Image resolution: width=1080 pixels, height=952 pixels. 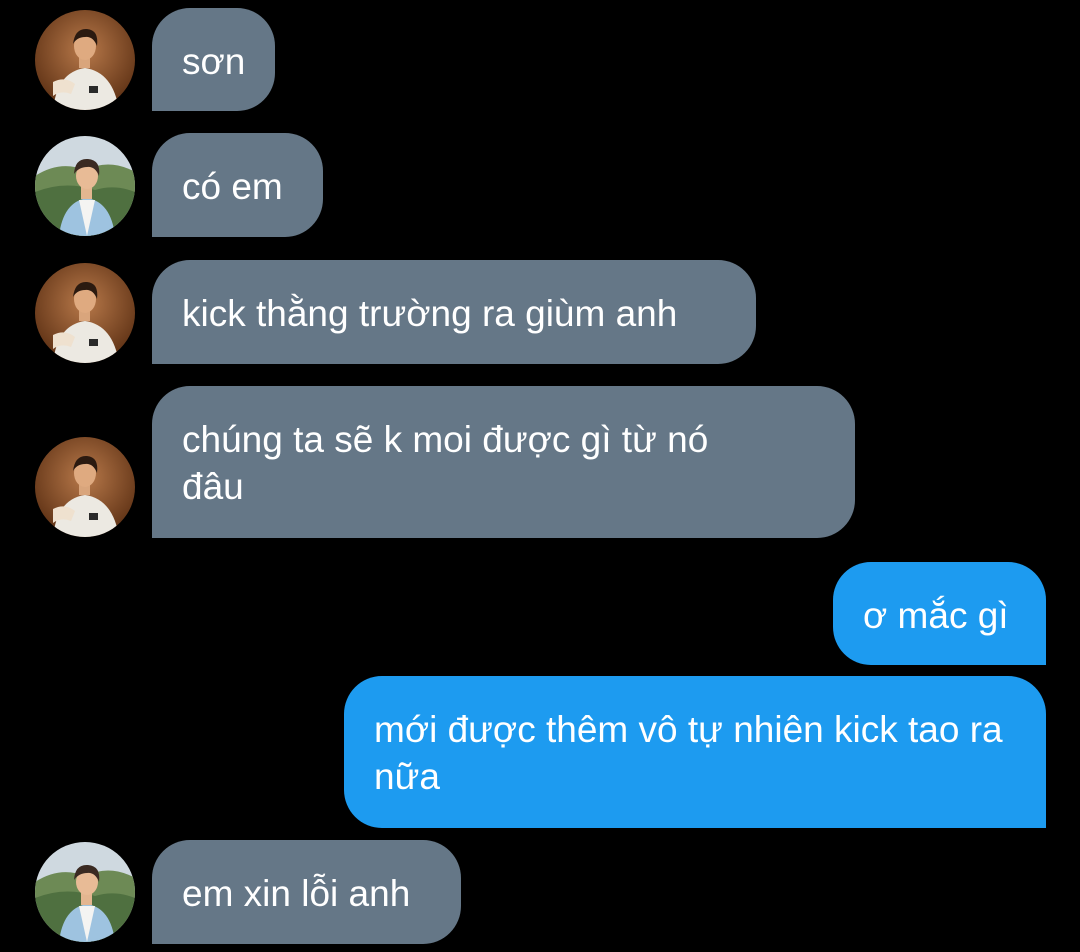 What do you see at coordinates (430, 313) in the screenshot?
I see `message-text: kick thằng trường ra giùm anh` at bounding box center [430, 313].